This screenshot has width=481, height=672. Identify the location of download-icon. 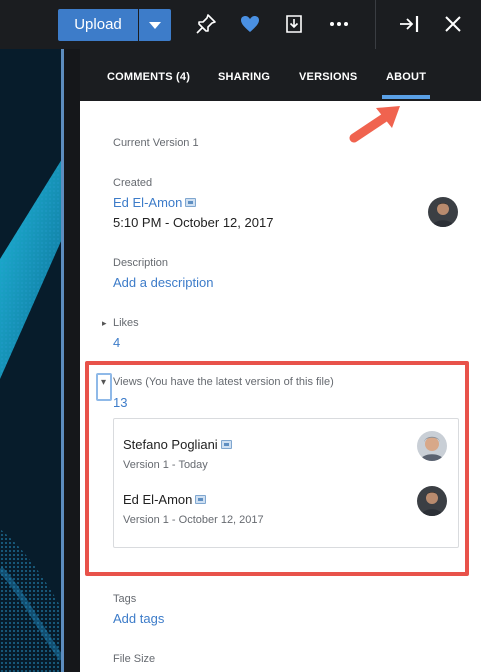
(294, 24).